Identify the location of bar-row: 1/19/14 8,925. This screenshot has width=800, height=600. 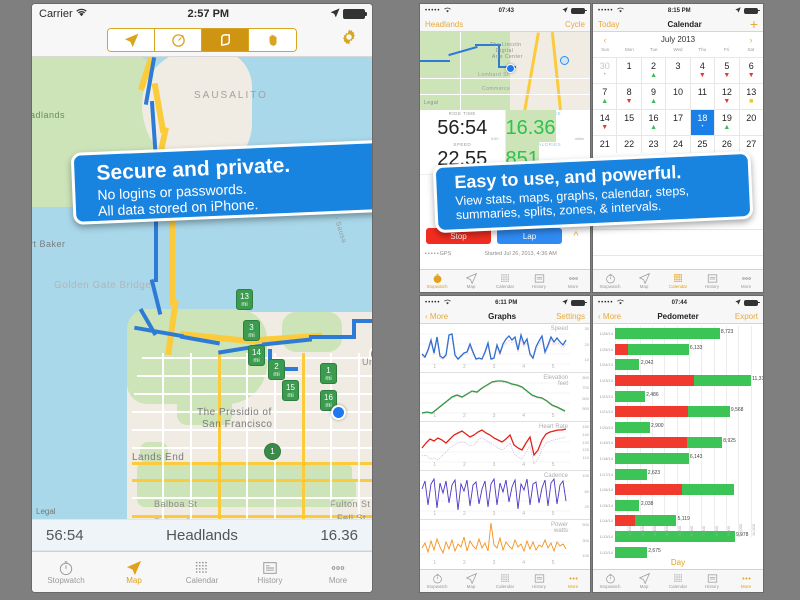
(676, 443).